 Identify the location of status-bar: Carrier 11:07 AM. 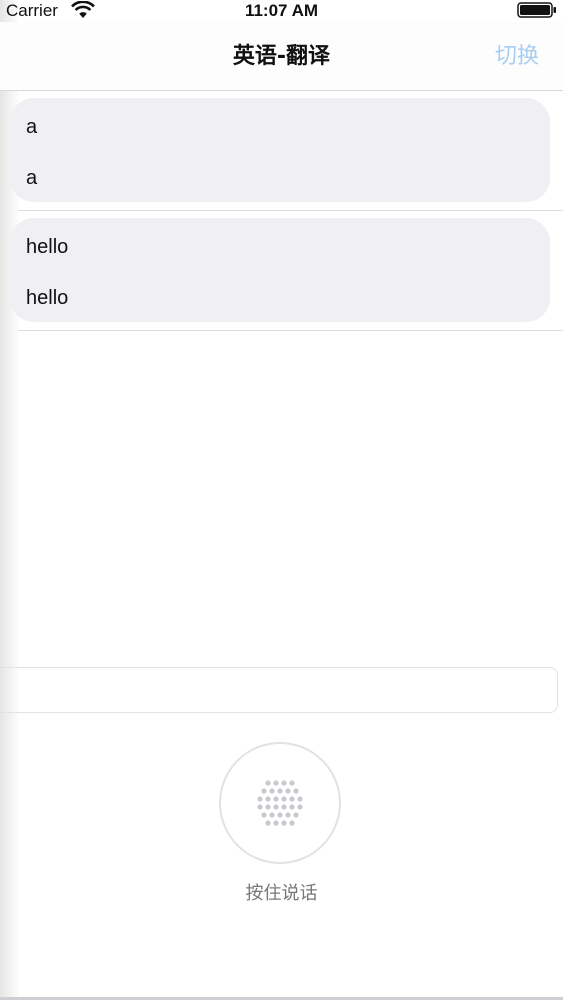
(281, 11).